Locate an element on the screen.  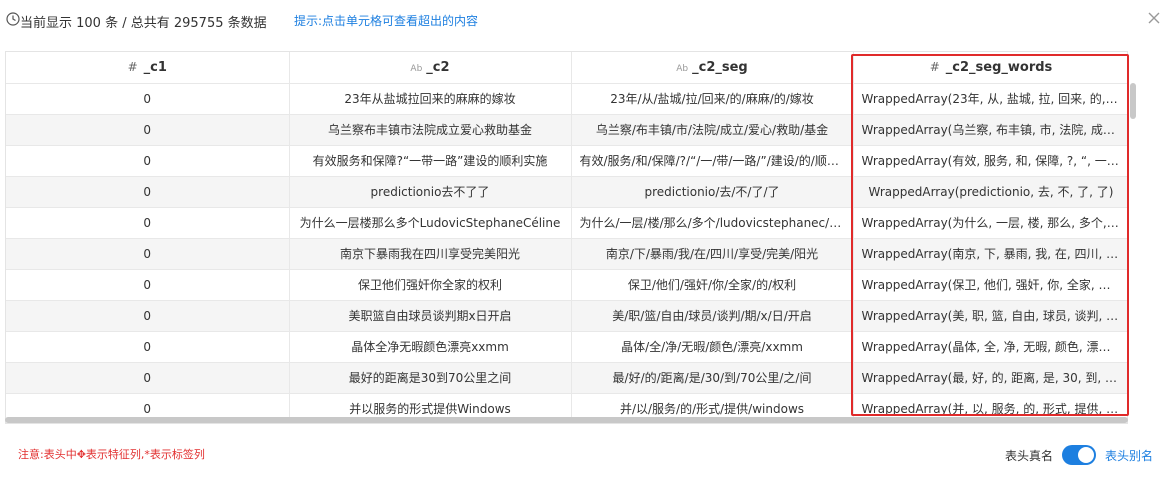
table-cell: 乌兰察/布丰镇/市/法院/成立/爱心/救助/基金 is located at coordinates (712, 130).